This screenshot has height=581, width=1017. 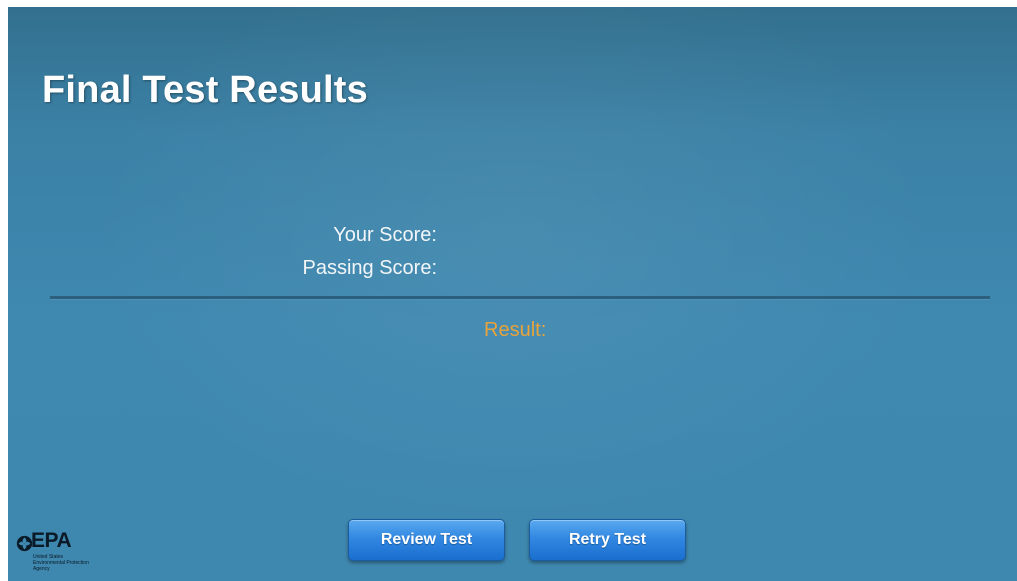 I want to click on your-score-label: Your Score:, so click(x=385, y=235).